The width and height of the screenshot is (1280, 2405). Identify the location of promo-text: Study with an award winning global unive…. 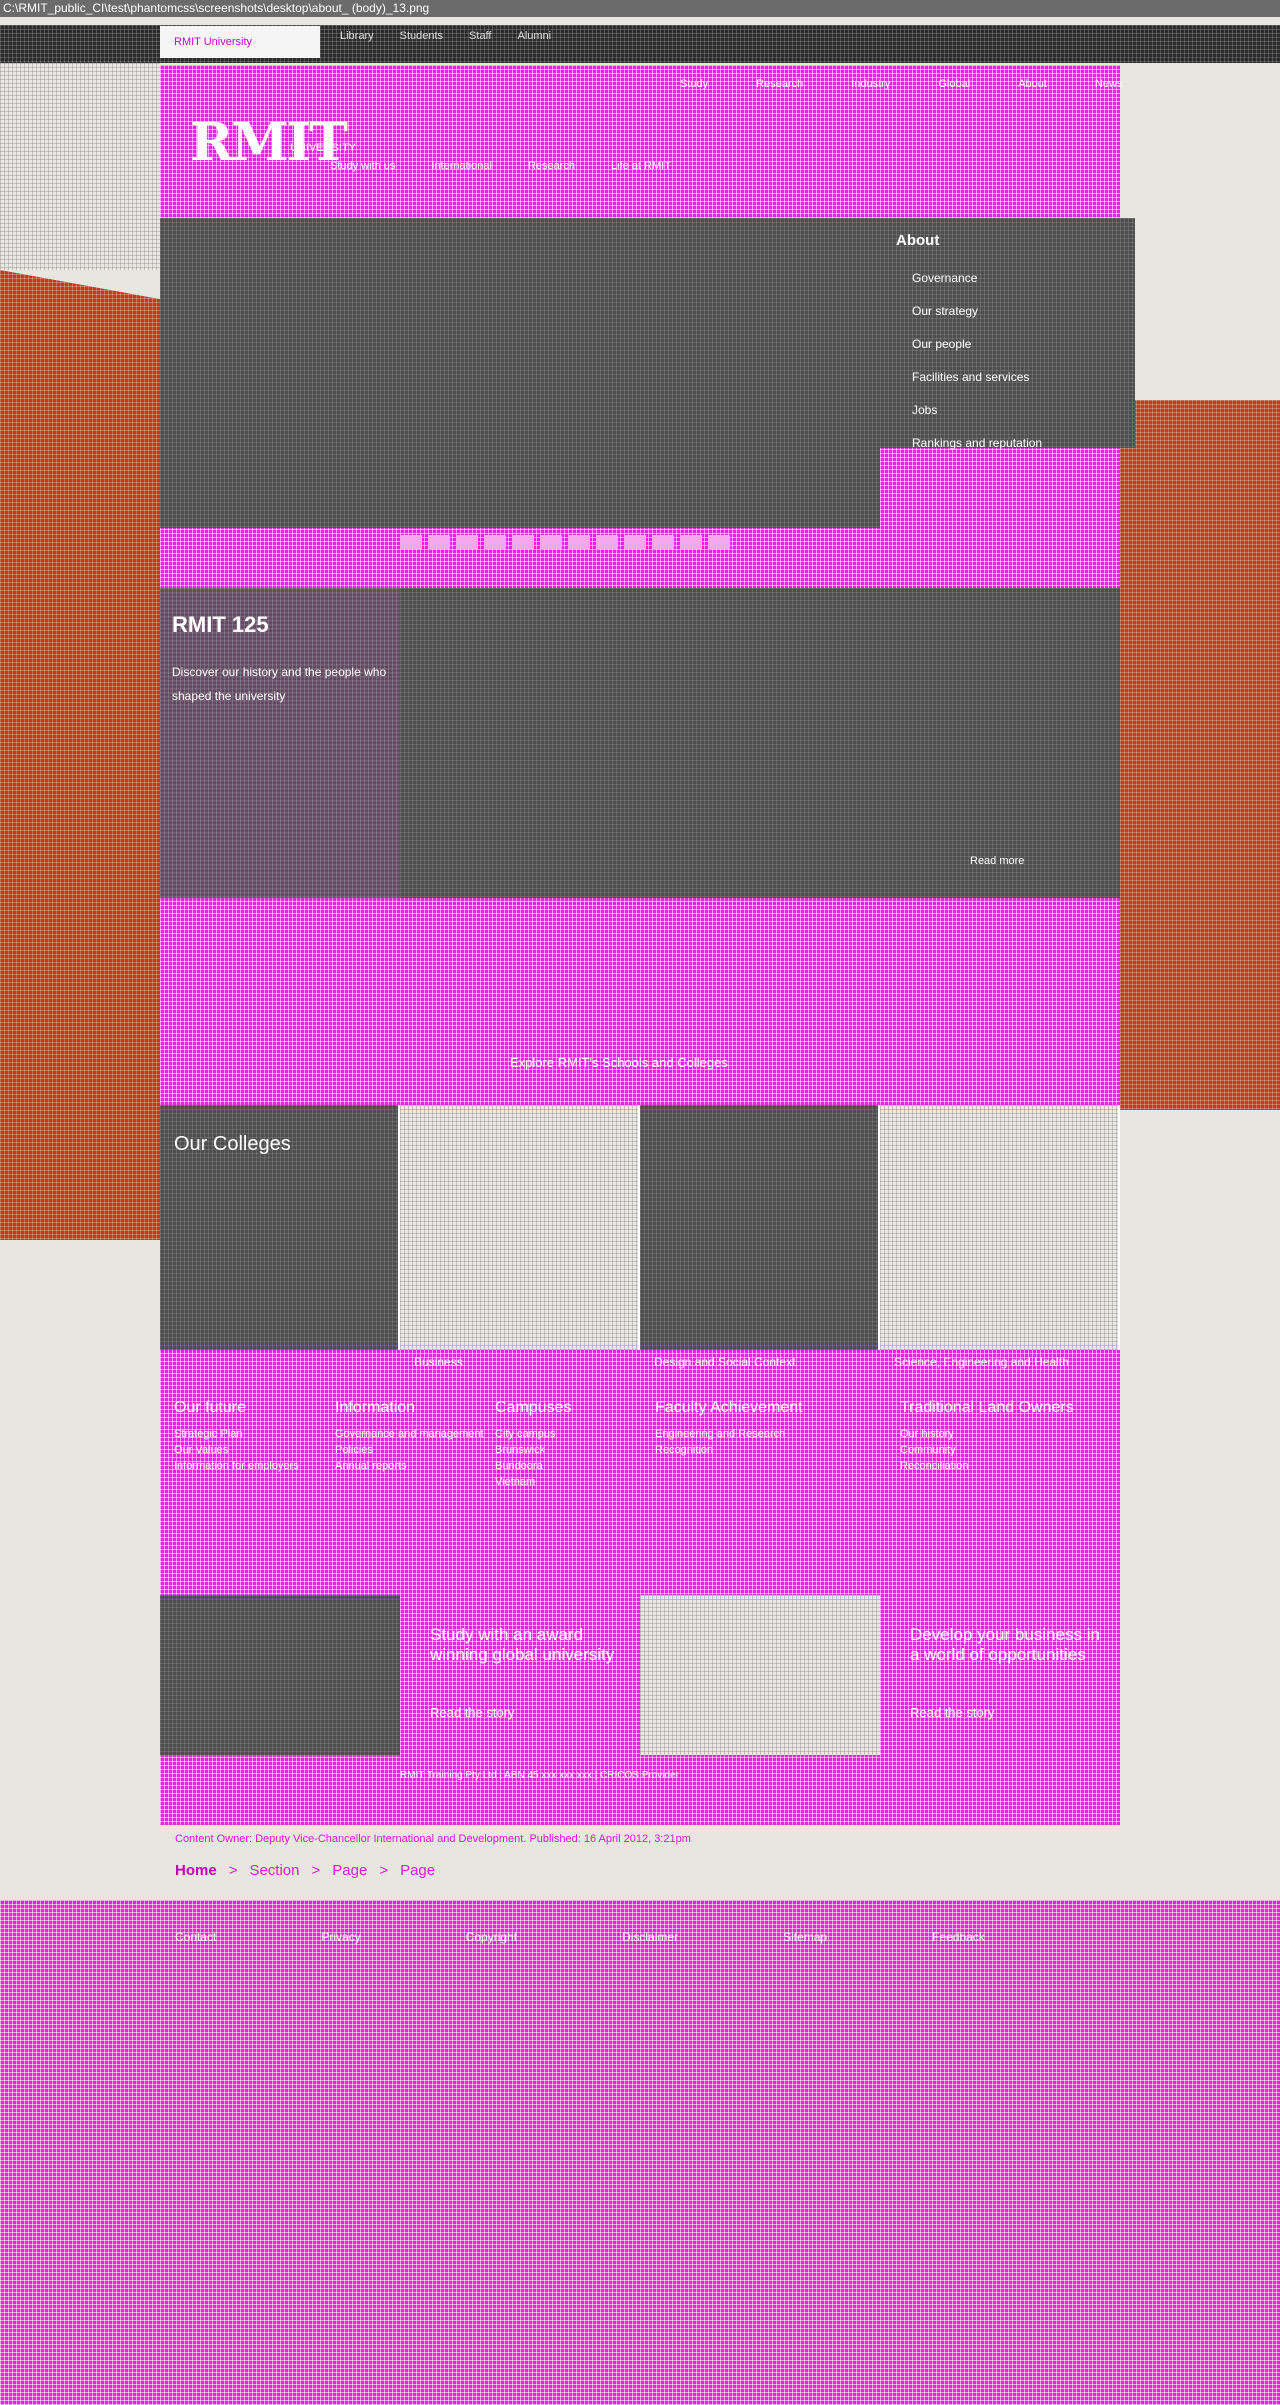
(522, 1644).